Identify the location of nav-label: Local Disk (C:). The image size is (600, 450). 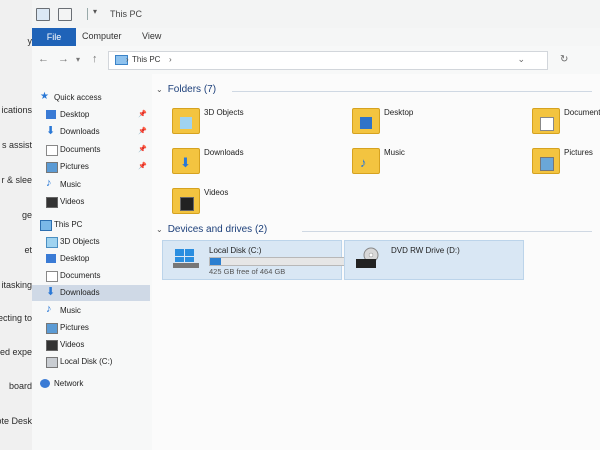
(86, 361).